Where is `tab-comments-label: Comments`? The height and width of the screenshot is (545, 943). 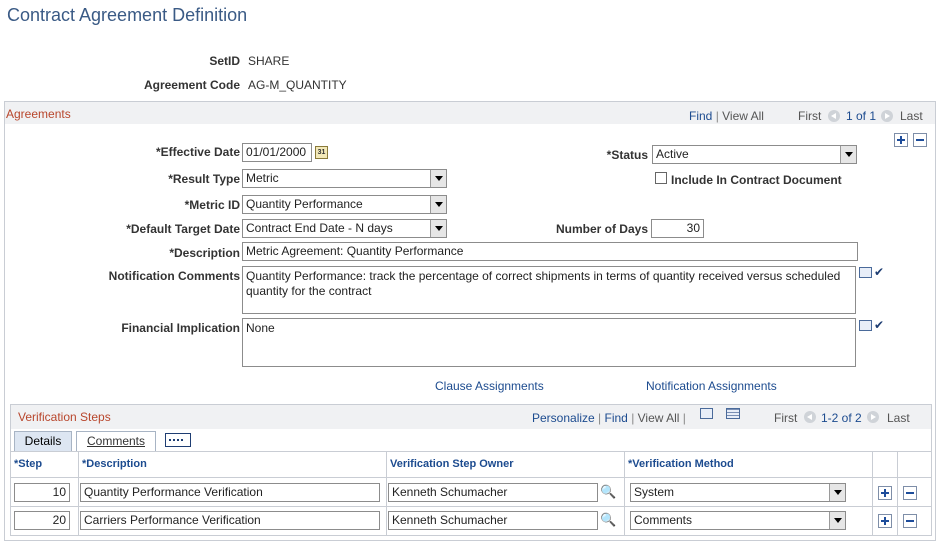 tab-comments-label: Comments is located at coordinates (115, 441).